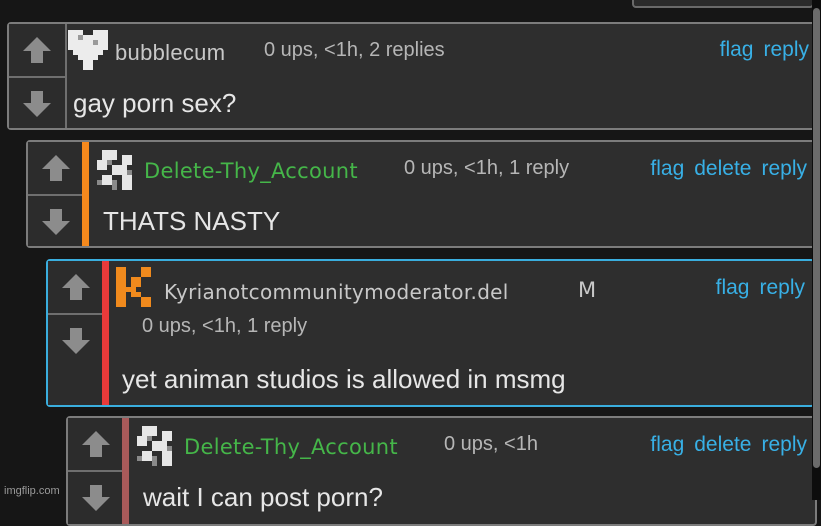 Image resolution: width=821 pixels, height=526 pixels. What do you see at coordinates (263, 497) in the screenshot?
I see `comment-body: wait I can post porn?` at bounding box center [263, 497].